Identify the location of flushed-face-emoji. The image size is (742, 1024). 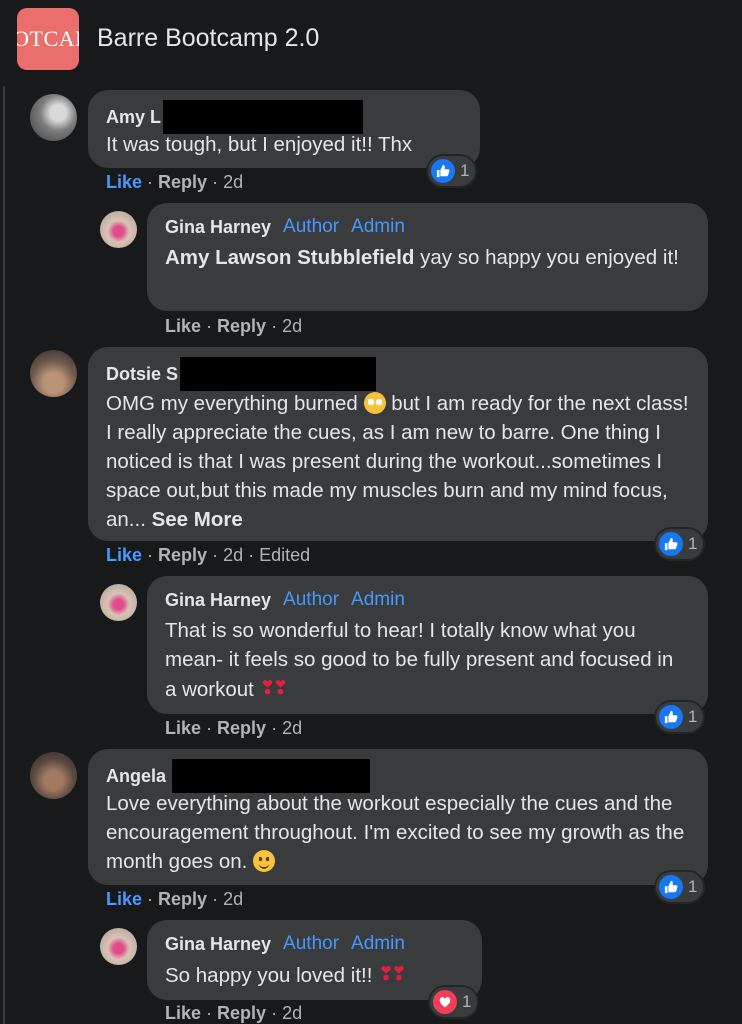
(374, 403).